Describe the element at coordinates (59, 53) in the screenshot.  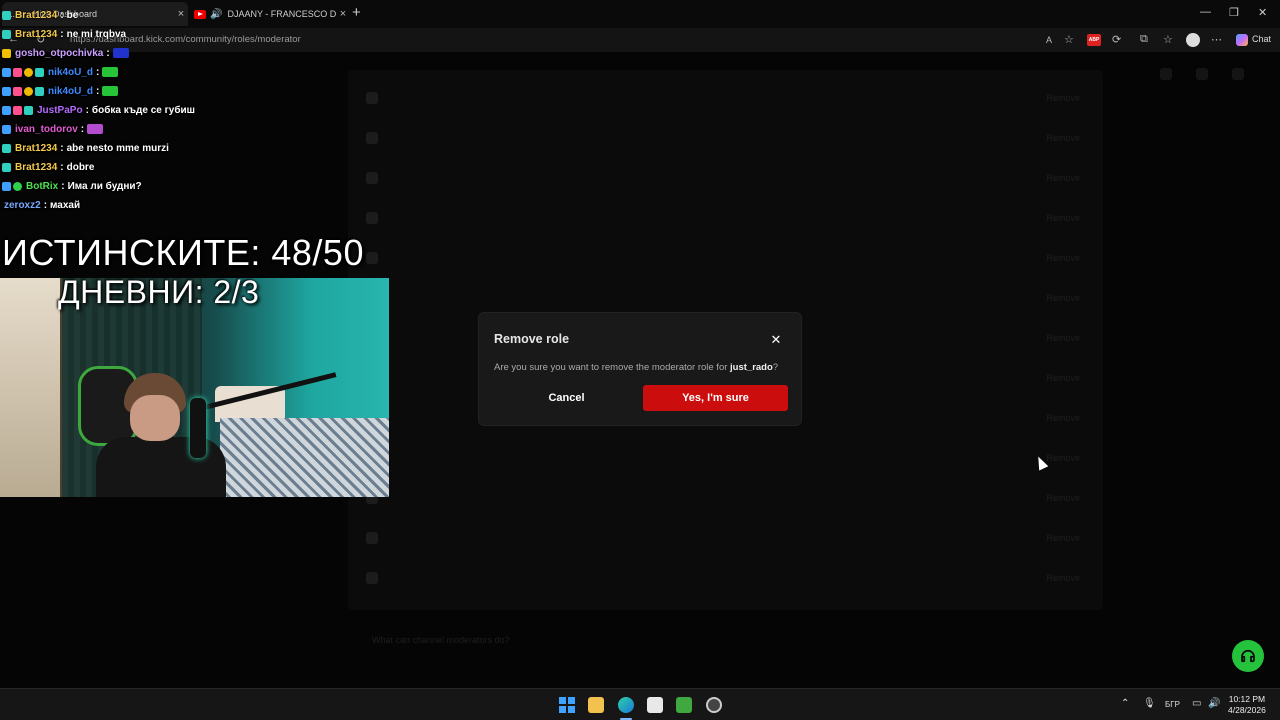
I see `chat-username: gosho_otpochivka` at that location.